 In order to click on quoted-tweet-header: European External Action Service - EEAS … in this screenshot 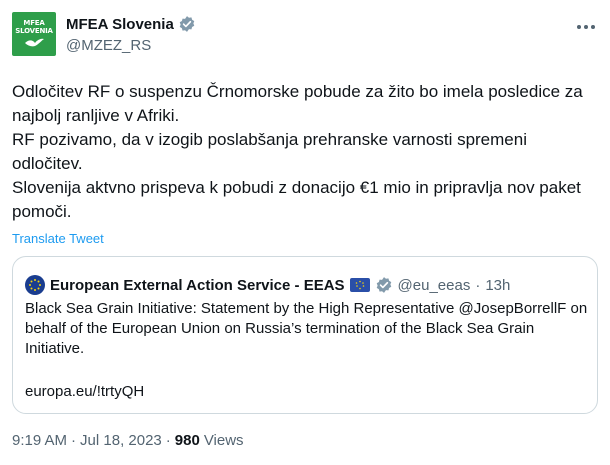, I will do `click(267, 285)`.